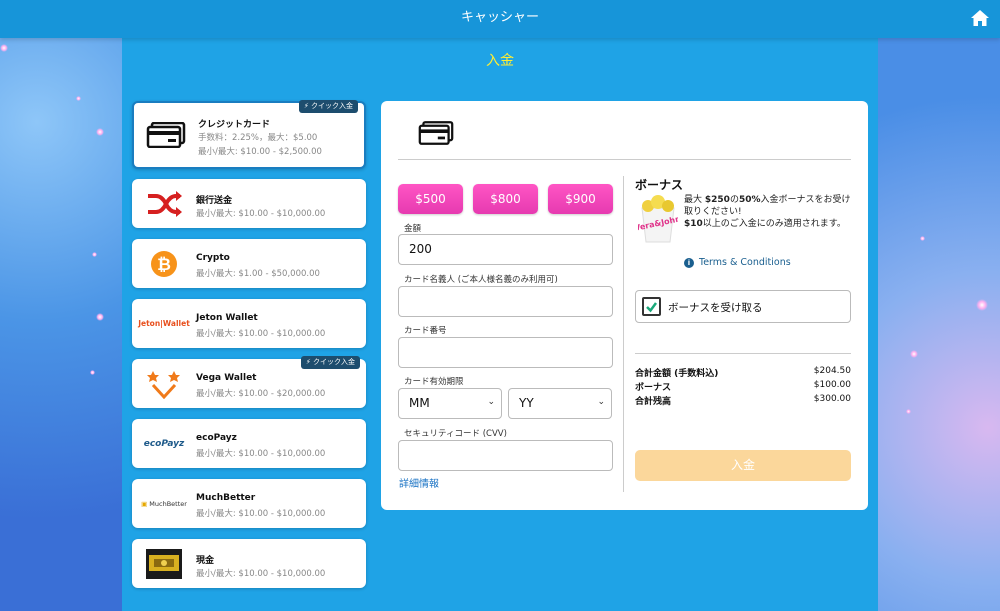  Describe the element at coordinates (226, 378) in the screenshot. I see `method-name: Vega Wallet` at that location.